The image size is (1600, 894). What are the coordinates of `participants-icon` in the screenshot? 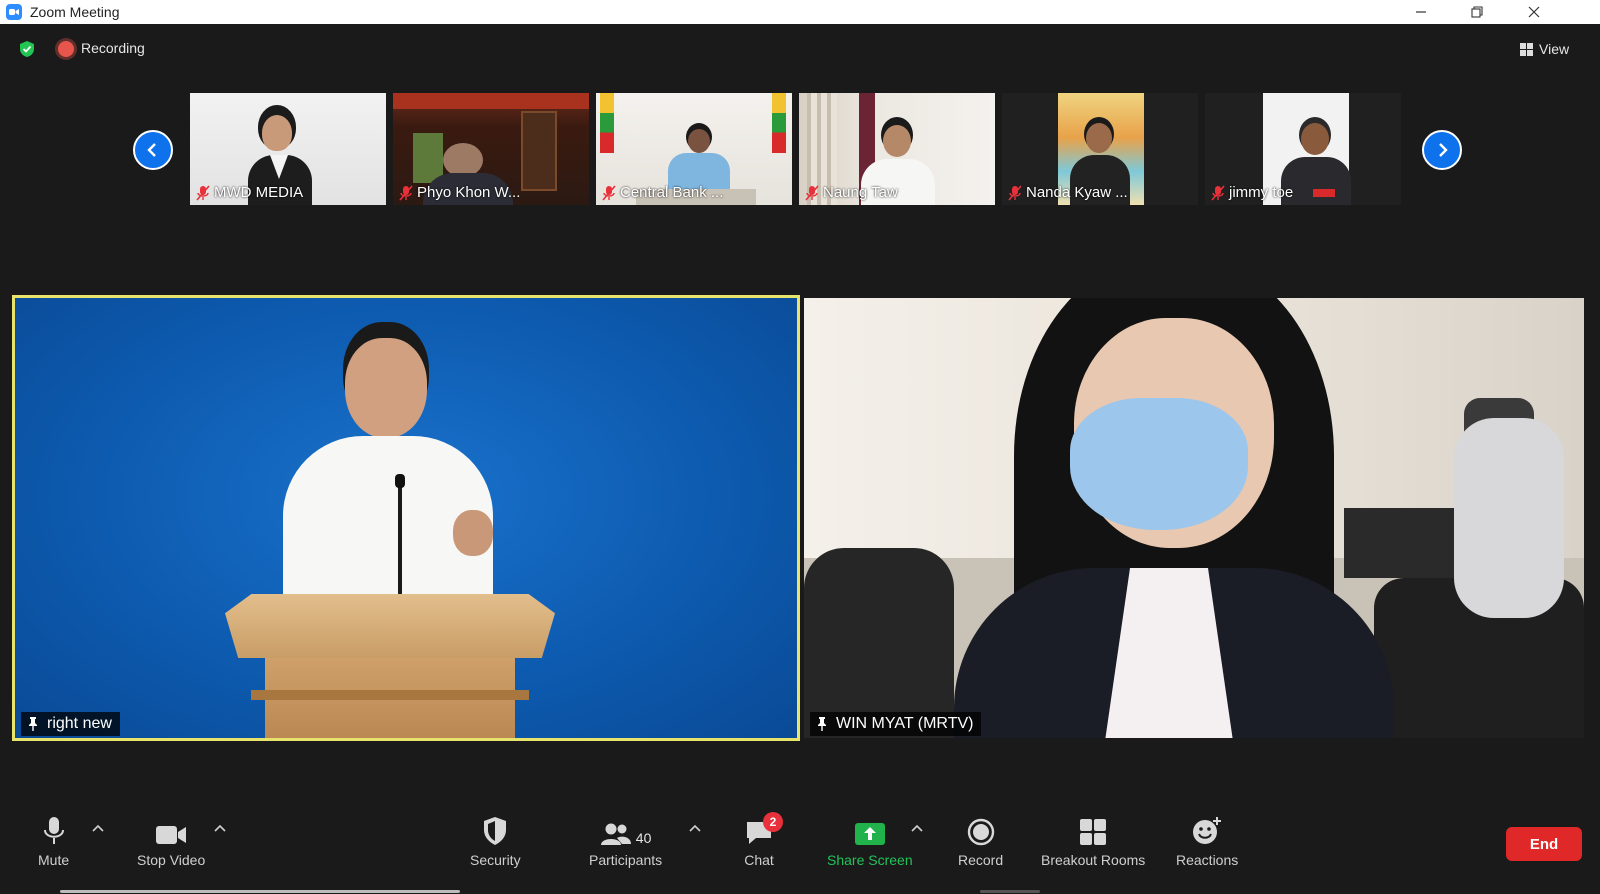 It's located at (615, 834).